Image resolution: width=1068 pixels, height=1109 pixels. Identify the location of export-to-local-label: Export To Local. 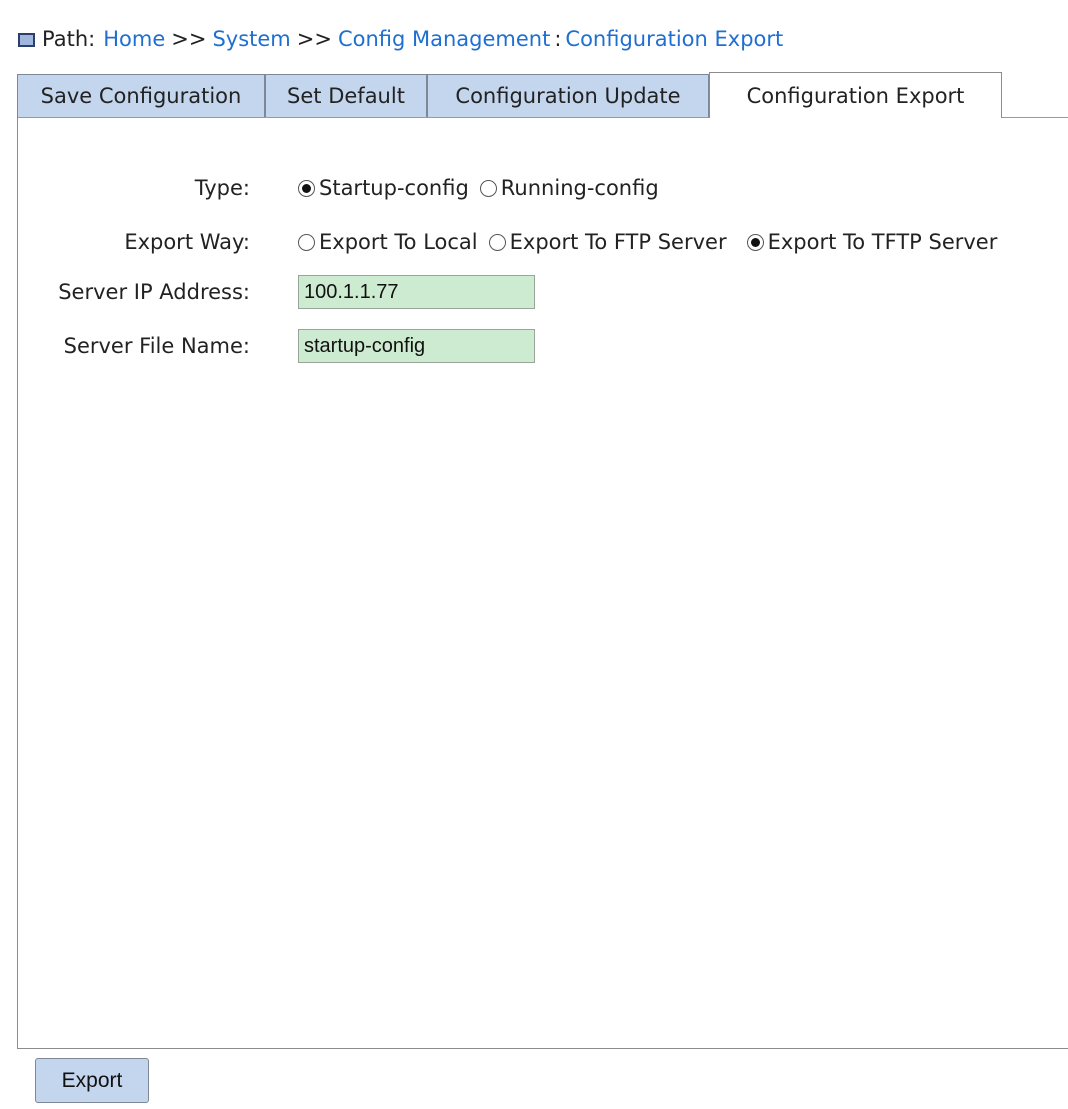
(398, 242).